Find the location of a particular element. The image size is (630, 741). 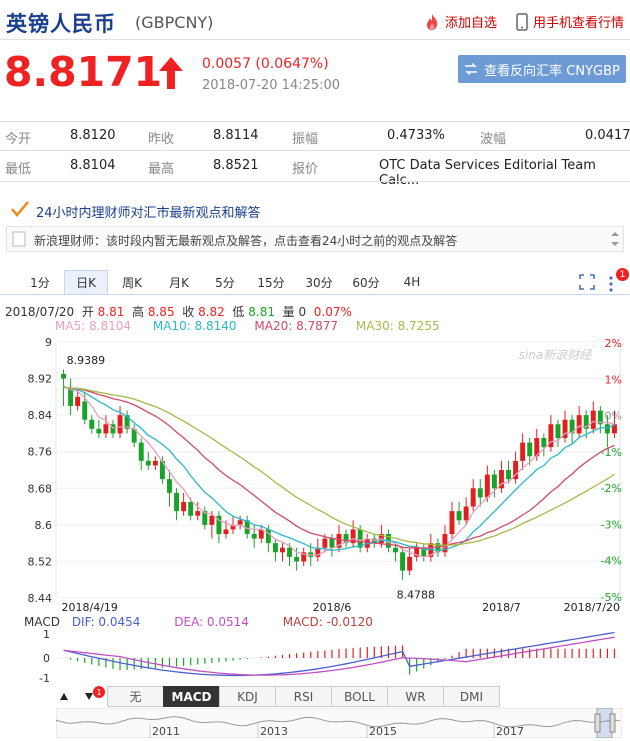

indicator-tab-无: 无 is located at coordinates (135, 696).